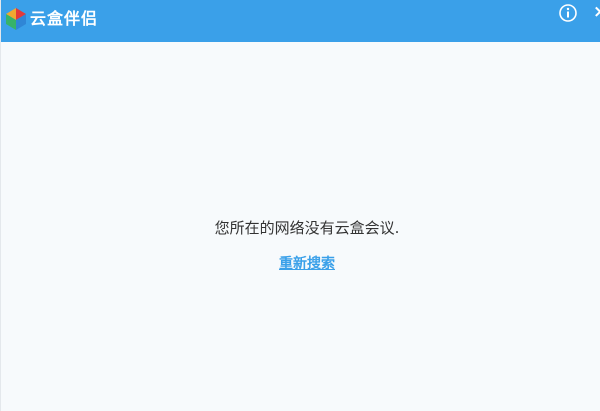  What do you see at coordinates (307, 264) in the screenshot?
I see `retry-search-link: 重新搜索` at bounding box center [307, 264].